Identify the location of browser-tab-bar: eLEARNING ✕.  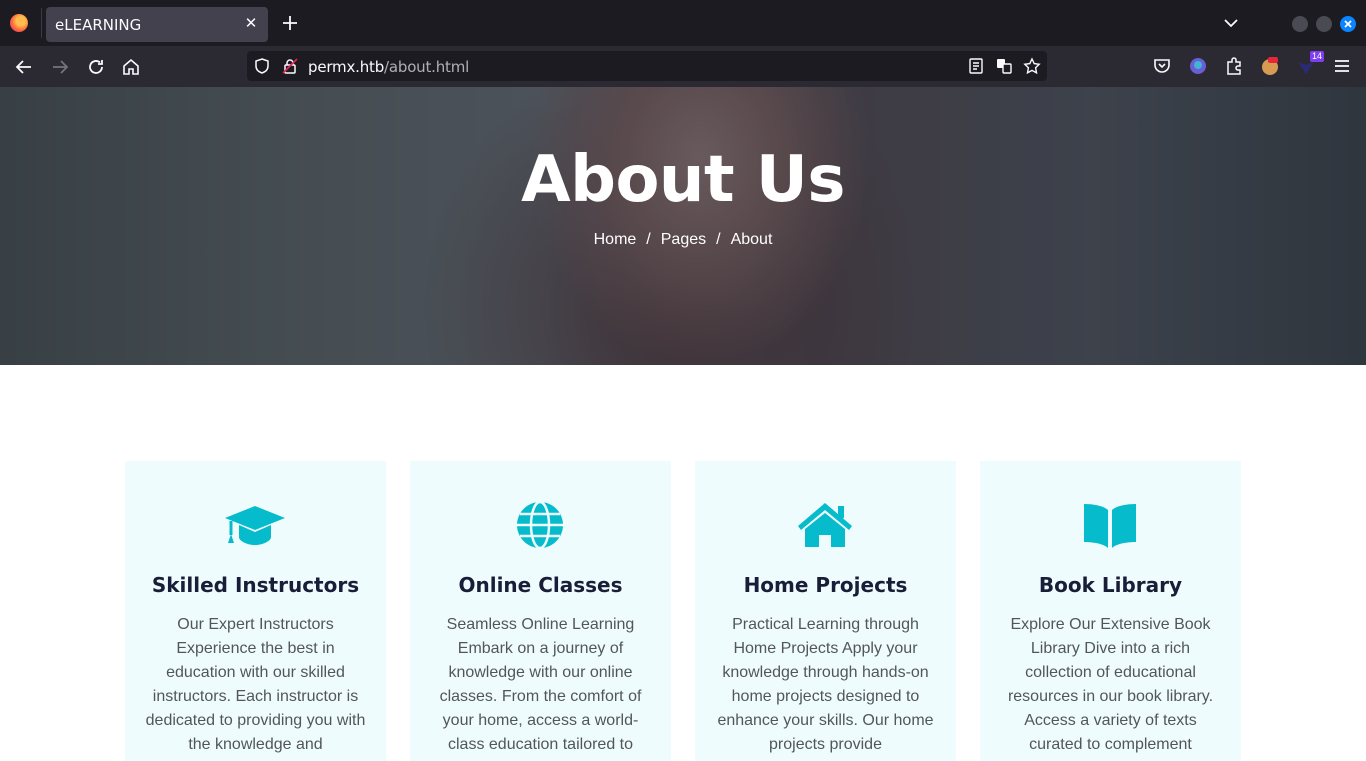
(683, 23).